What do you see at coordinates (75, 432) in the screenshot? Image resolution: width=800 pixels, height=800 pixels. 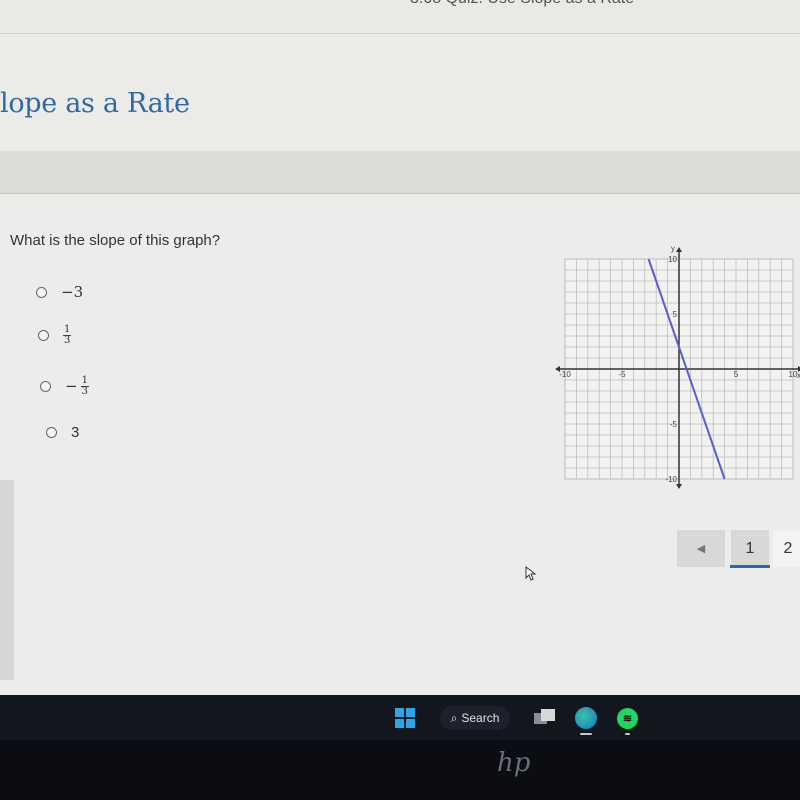 I see `option-label: 3` at bounding box center [75, 432].